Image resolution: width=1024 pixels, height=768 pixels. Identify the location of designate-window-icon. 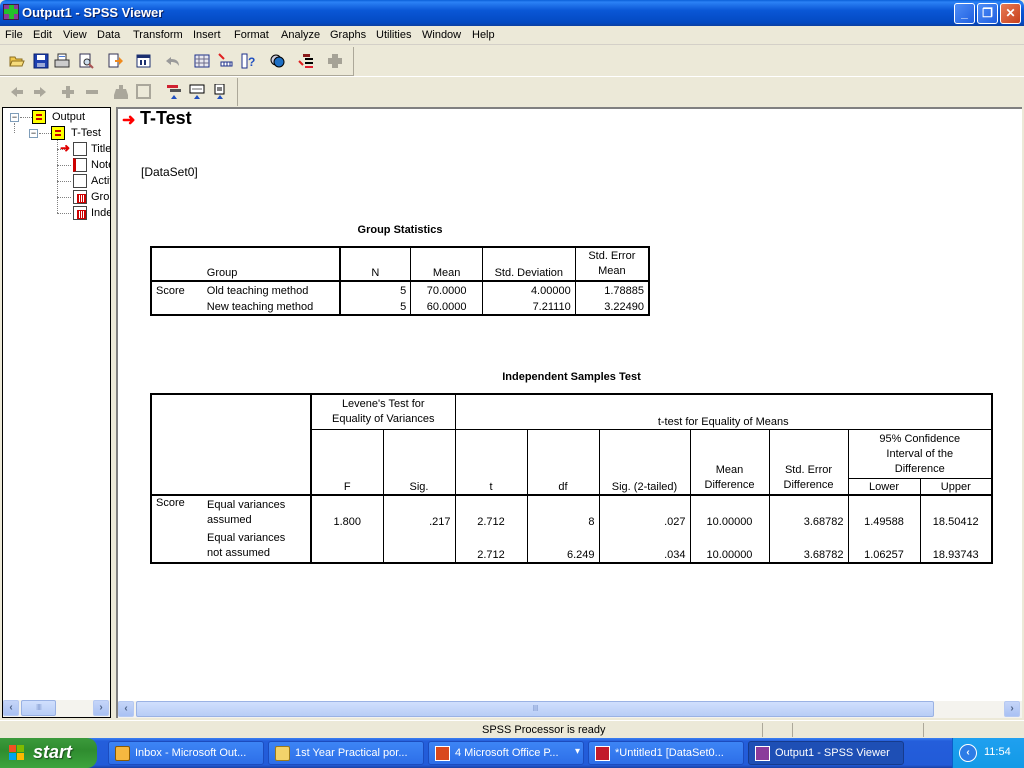
(306, 61).